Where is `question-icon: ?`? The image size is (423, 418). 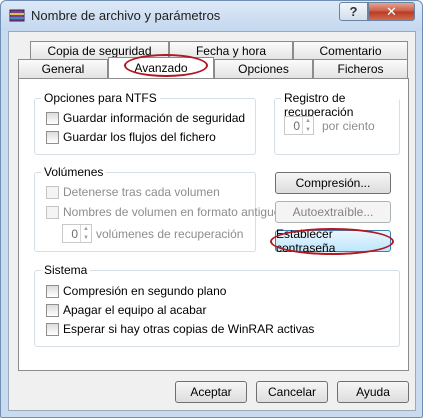 question-icon: ? is located at coordinates (353, 11).